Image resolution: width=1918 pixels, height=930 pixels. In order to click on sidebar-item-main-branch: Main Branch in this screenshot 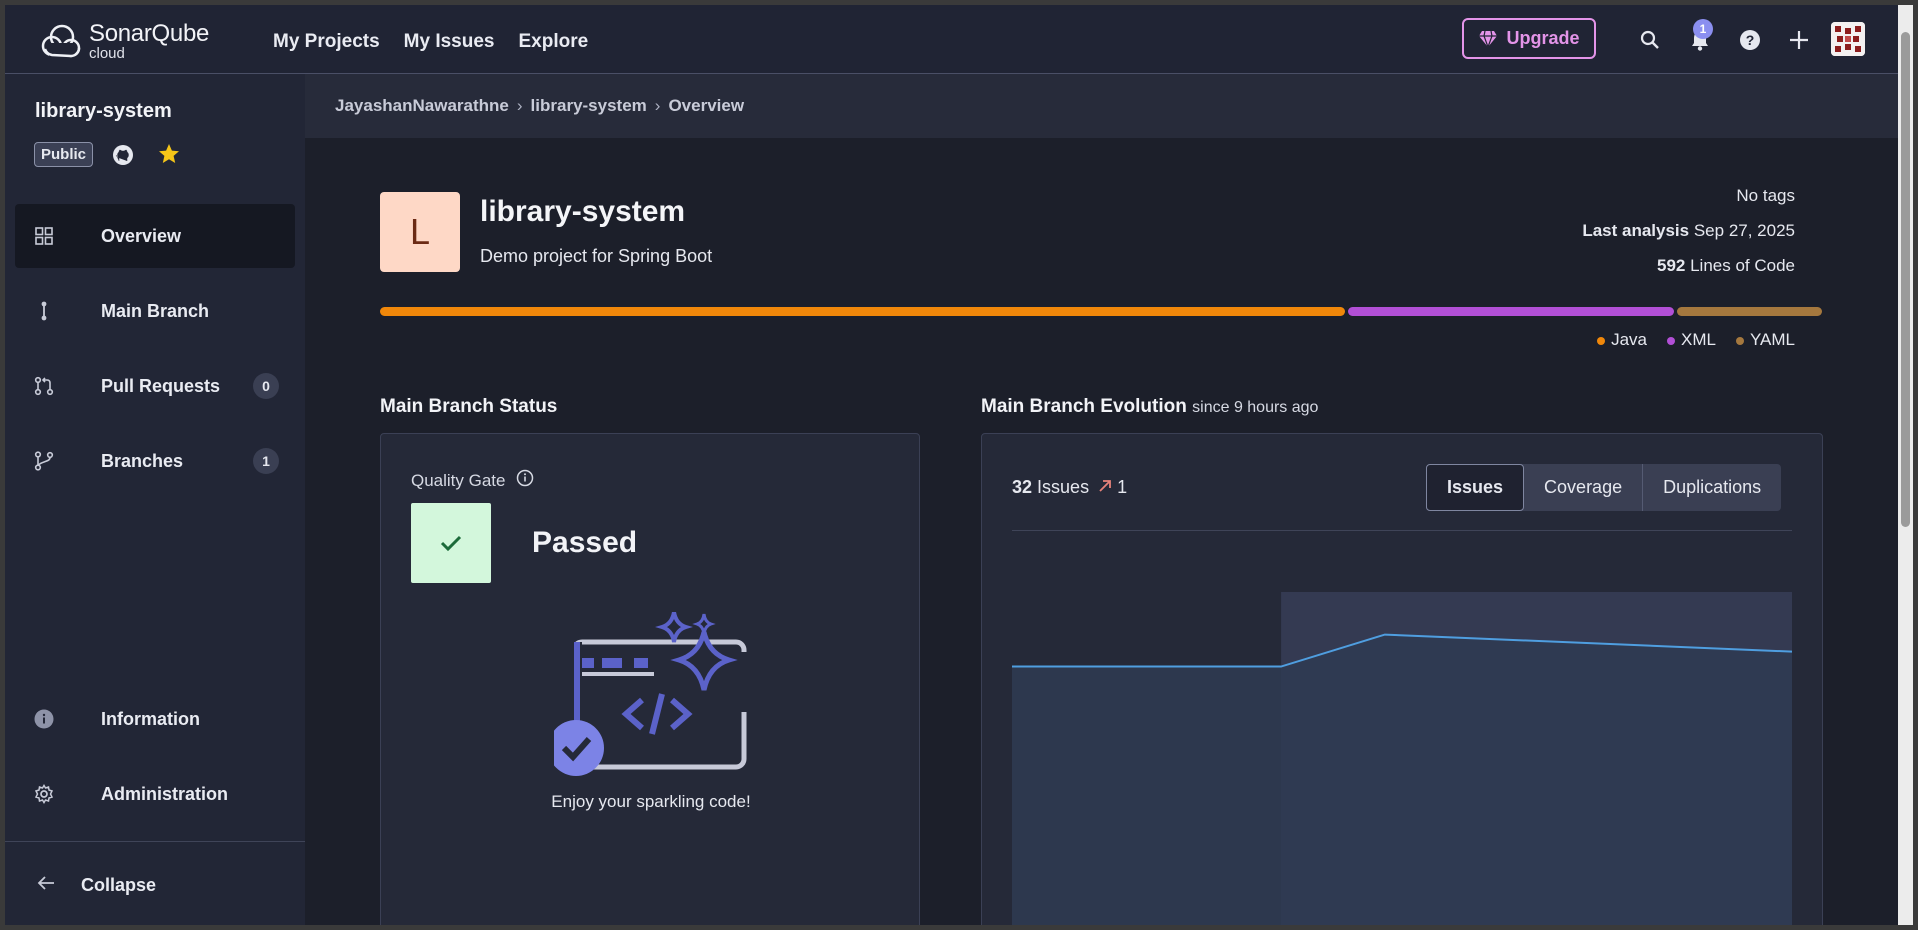, I will do `click(155, 311)`.